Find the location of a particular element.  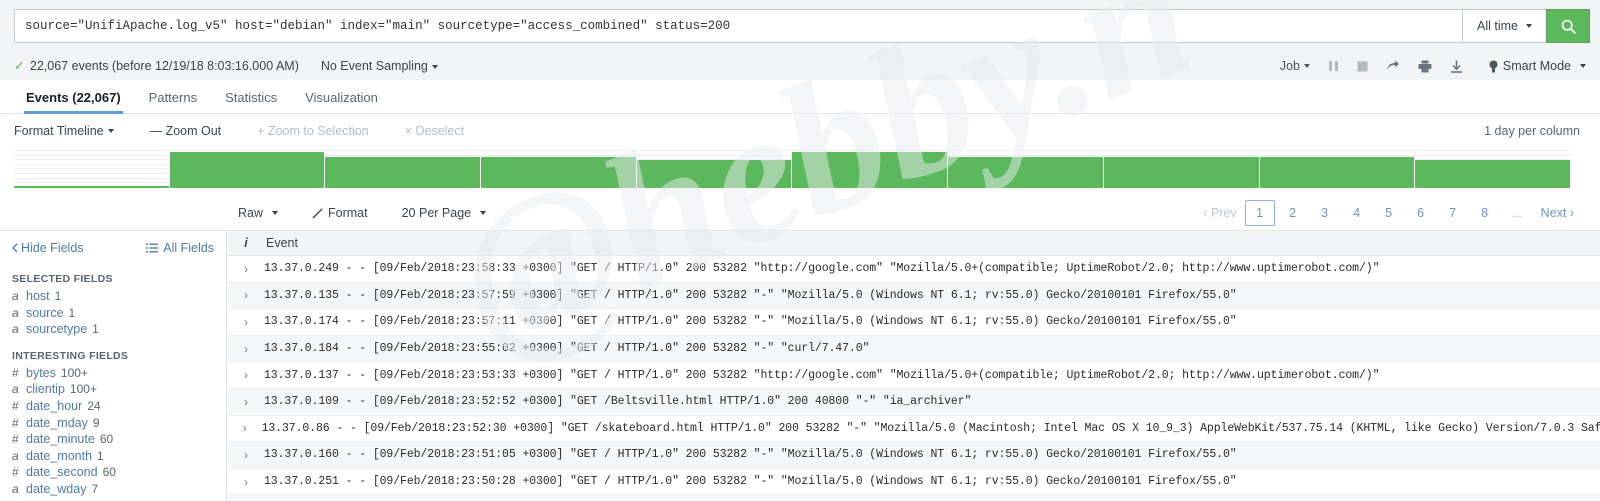

format-button: Format is located at coordinates (340, 213).